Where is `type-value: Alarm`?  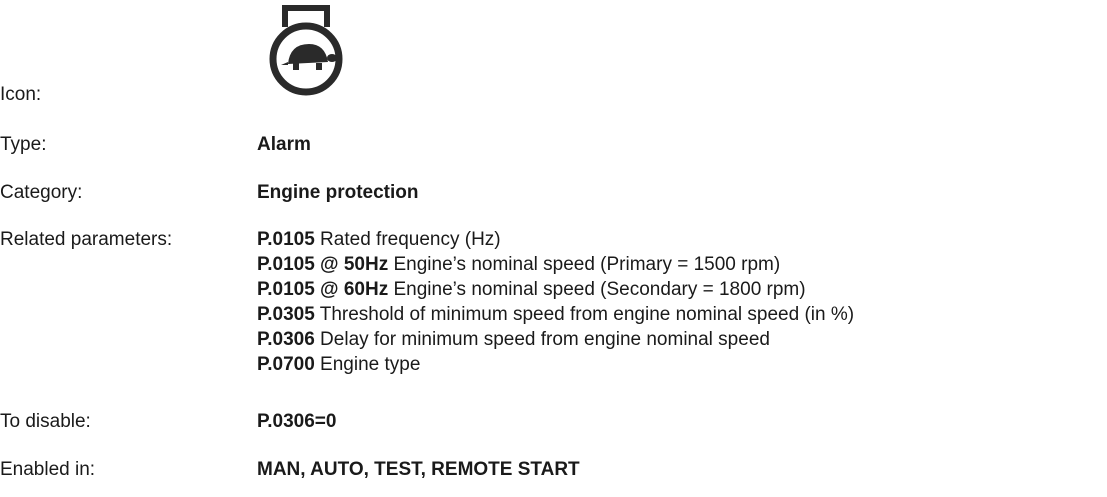
type-value: Alarm is located at coordinates (284, 144).